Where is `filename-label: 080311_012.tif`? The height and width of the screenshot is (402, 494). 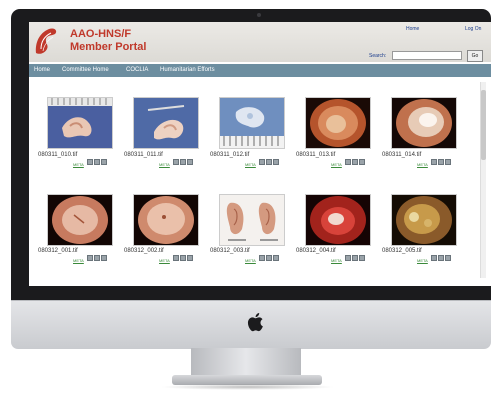 filename-label: 080311_012.tif is located at coordinates (230, 155).